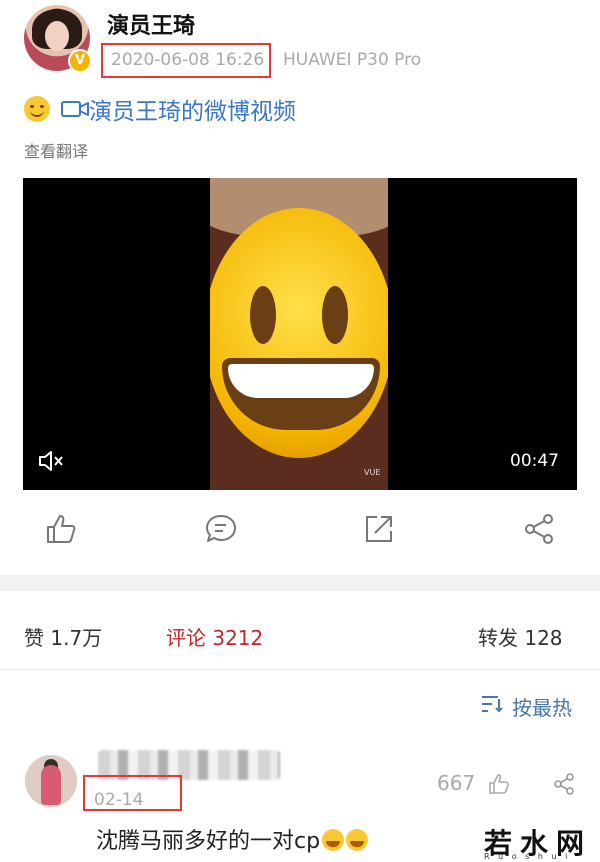 Image resolution: width=600 pixels, height=862 pixels. I want to click on video-link: 演员王琦的微博视频, so click(192, 109).